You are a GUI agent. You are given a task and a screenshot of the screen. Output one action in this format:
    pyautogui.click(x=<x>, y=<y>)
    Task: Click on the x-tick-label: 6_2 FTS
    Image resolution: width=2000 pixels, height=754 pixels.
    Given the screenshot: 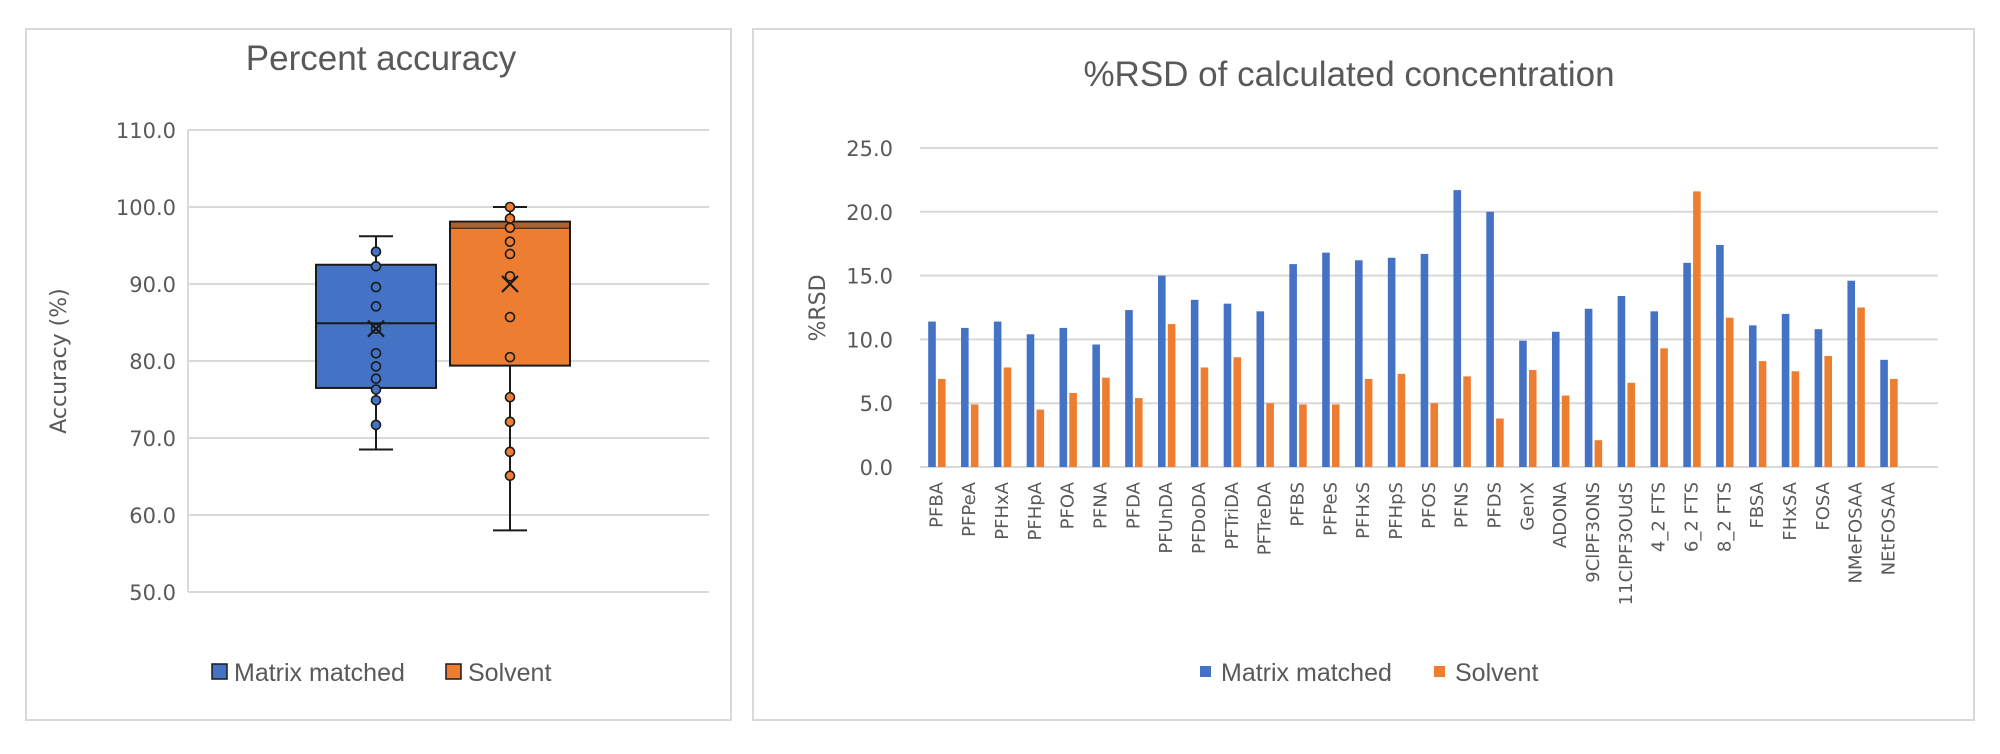 What is the action you would take?
    pyautogui.click(x=1691, y=517)
    